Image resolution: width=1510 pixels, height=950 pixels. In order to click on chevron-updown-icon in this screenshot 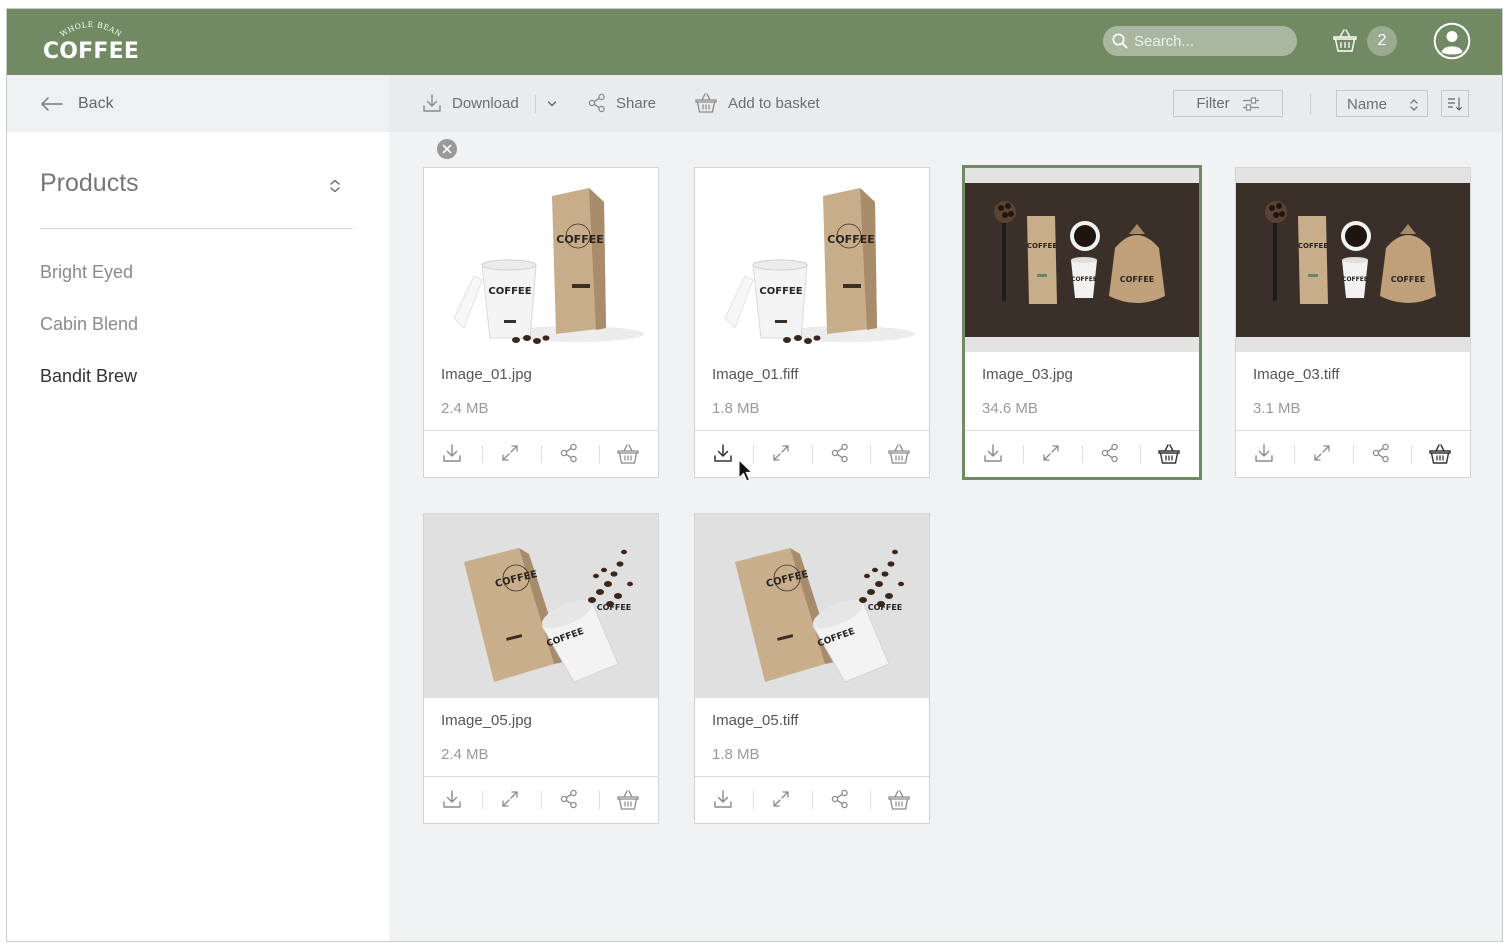, I will do `click(335, 186)`.